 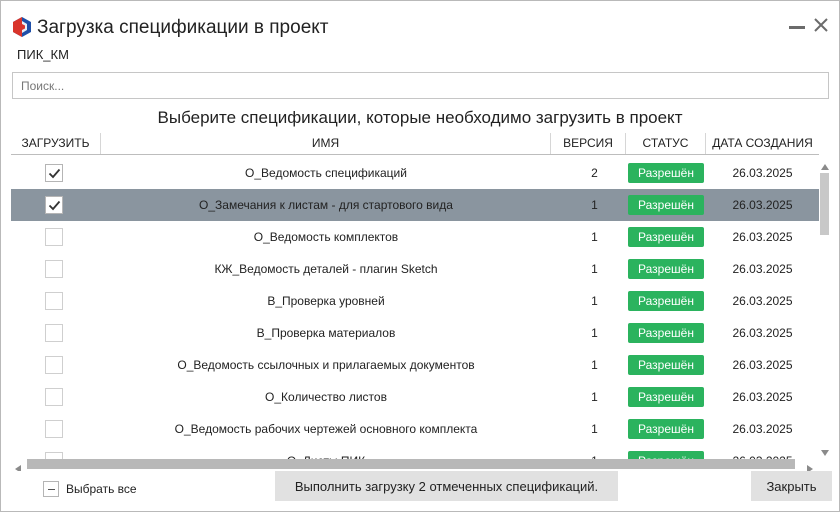 I want to click on select-all-label: Выбрать все, so click(x=101, y=489).